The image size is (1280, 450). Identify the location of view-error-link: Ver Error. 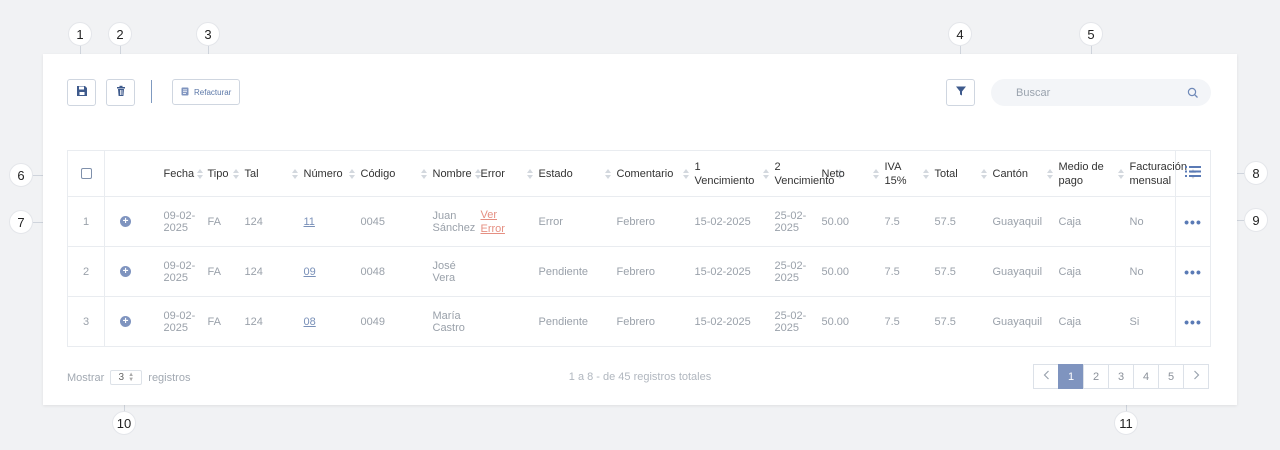
(493, 222).